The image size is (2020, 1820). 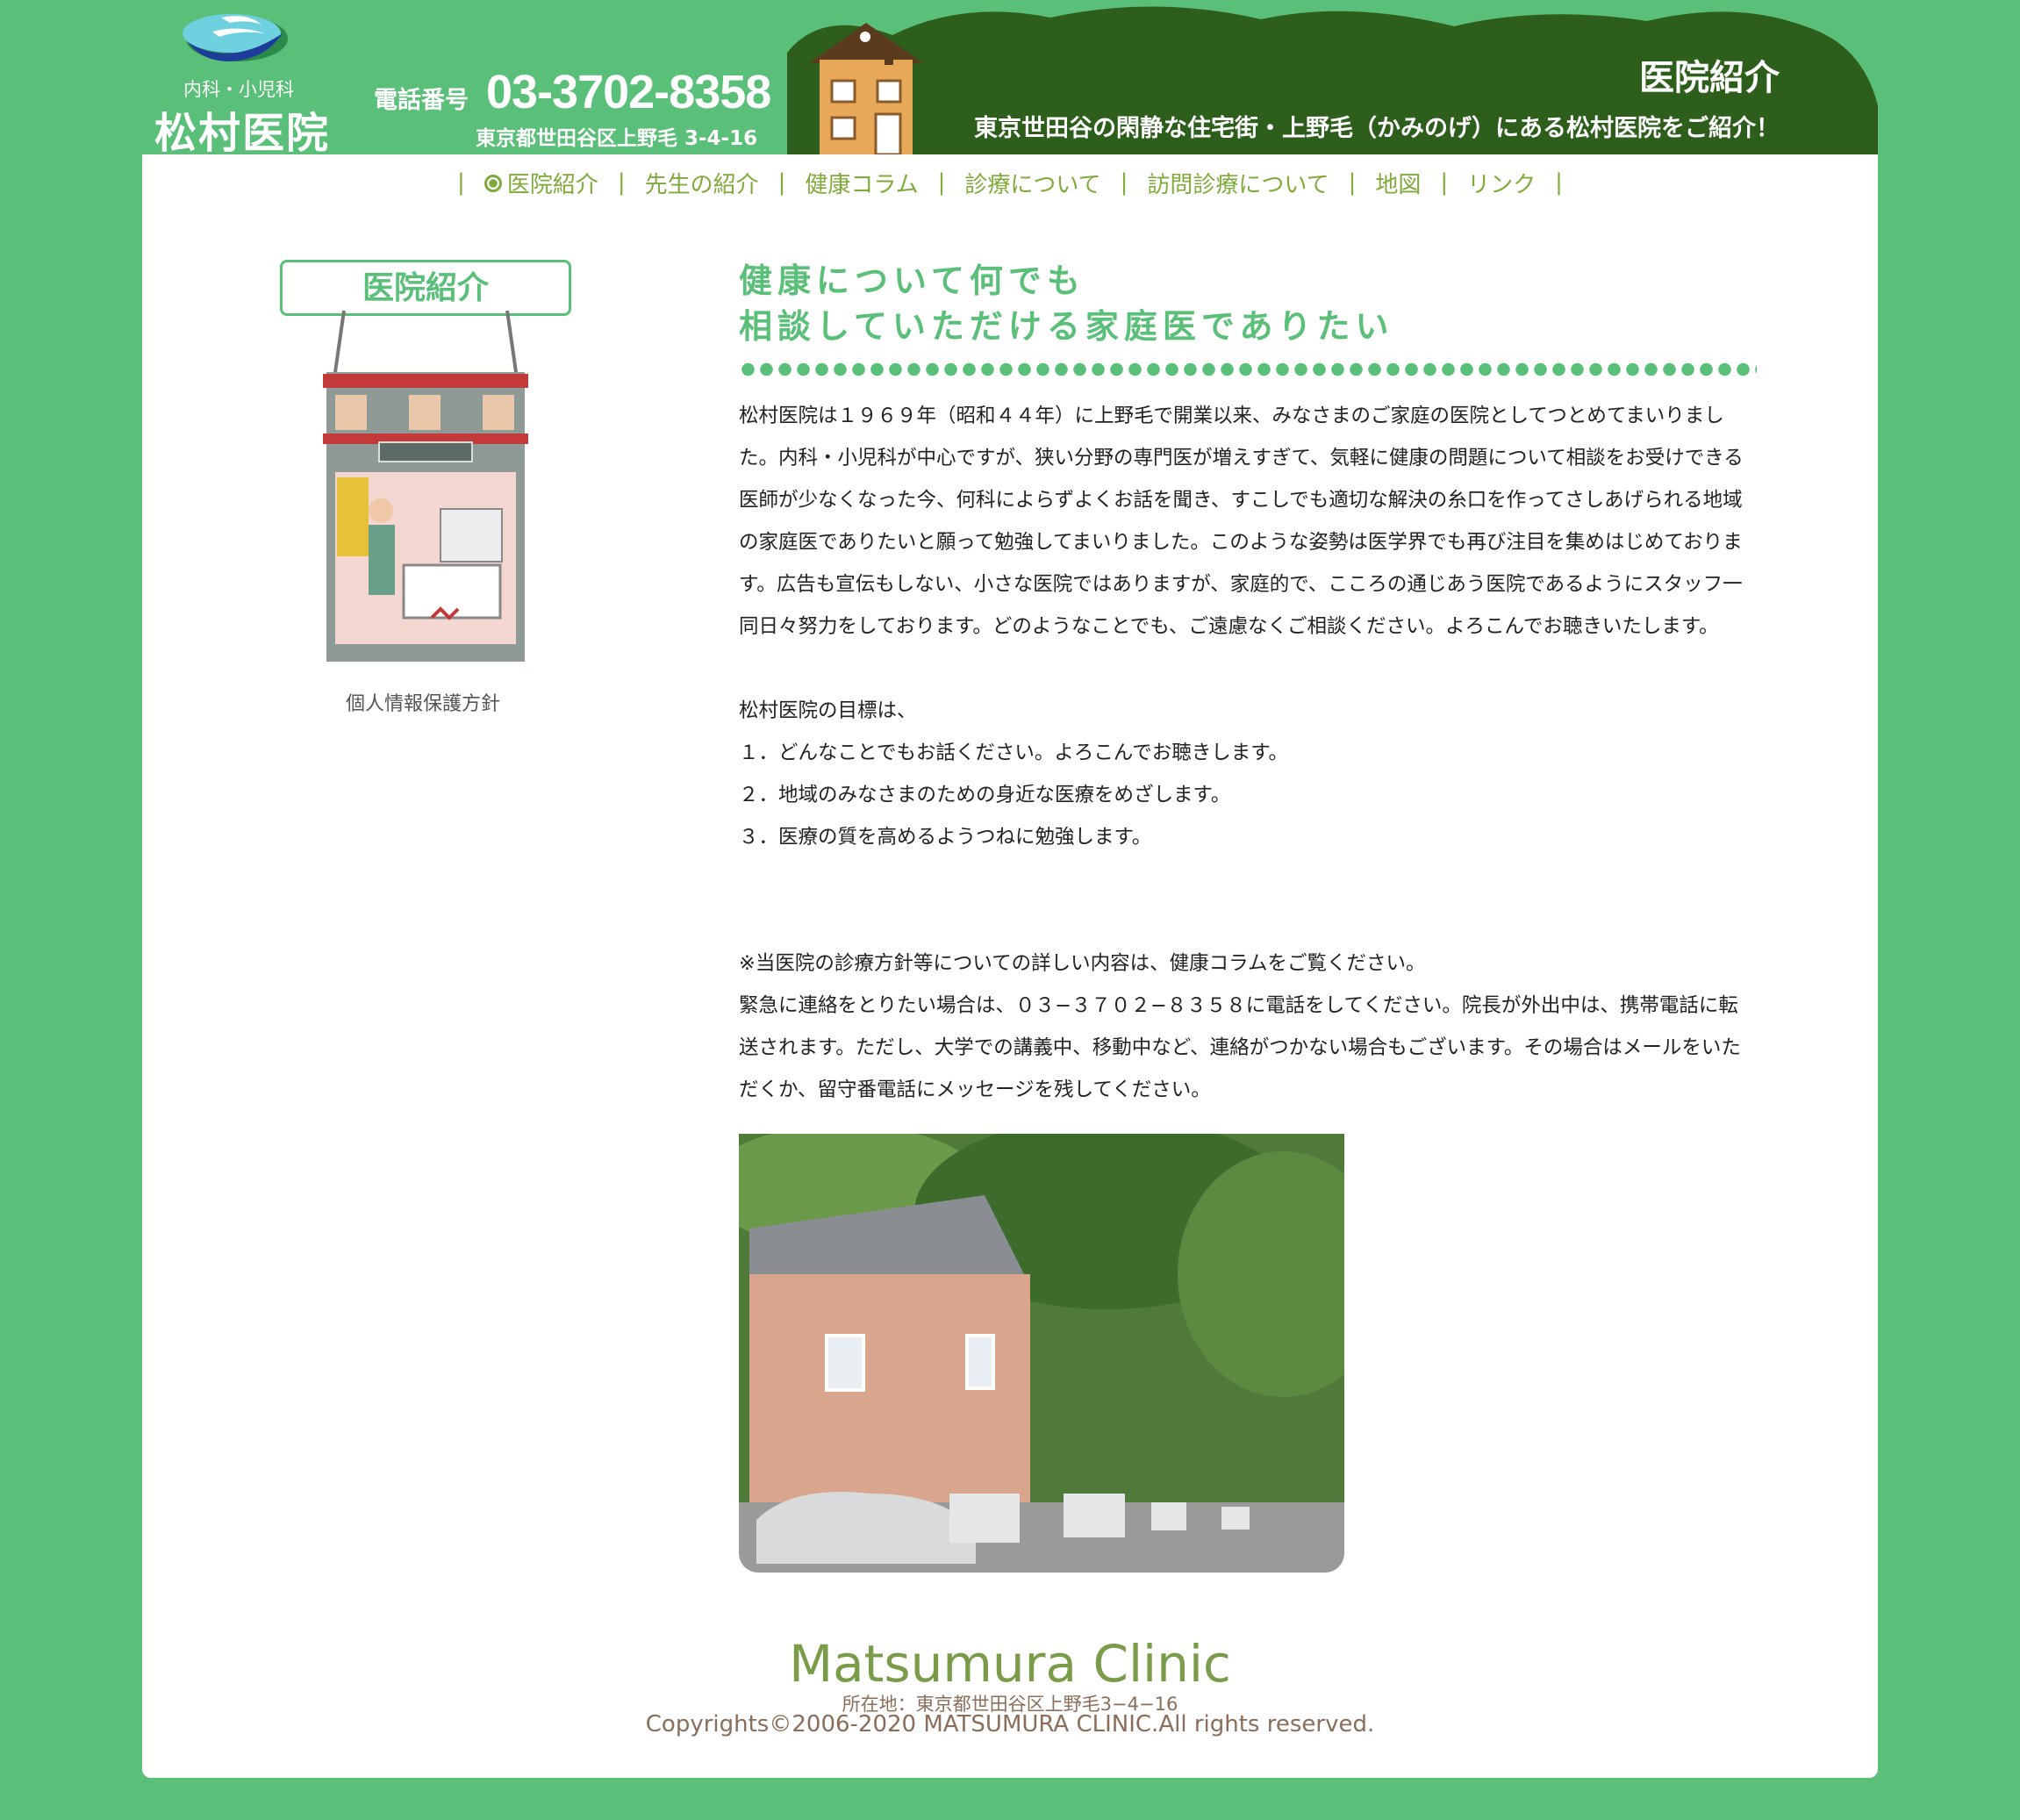 I want to click on goal-item: ２．地域のみなさまのための身近な医療をめざします。, so click(x=985, y=795).